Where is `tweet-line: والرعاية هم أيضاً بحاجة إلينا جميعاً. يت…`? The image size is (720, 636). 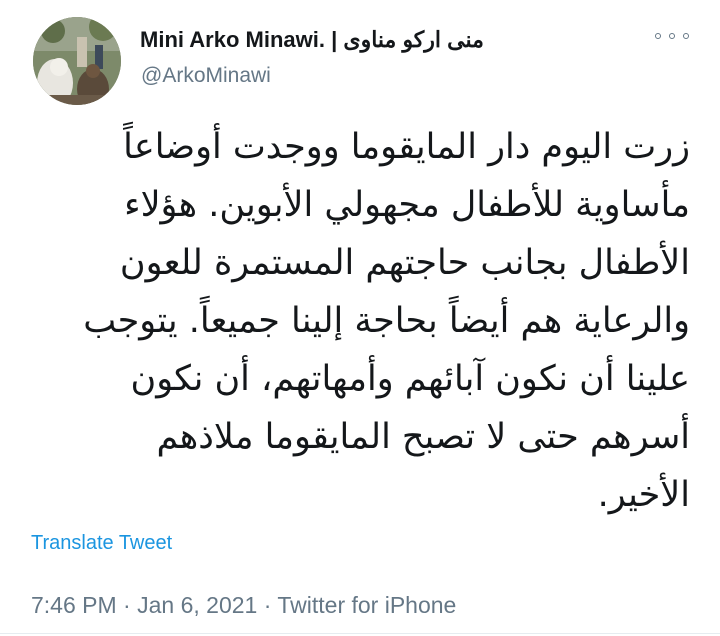 tweet-line: والرعاية هم أيضاً بحاجة إلينا جميعاً. يت… is located at coordinates (386, 321).